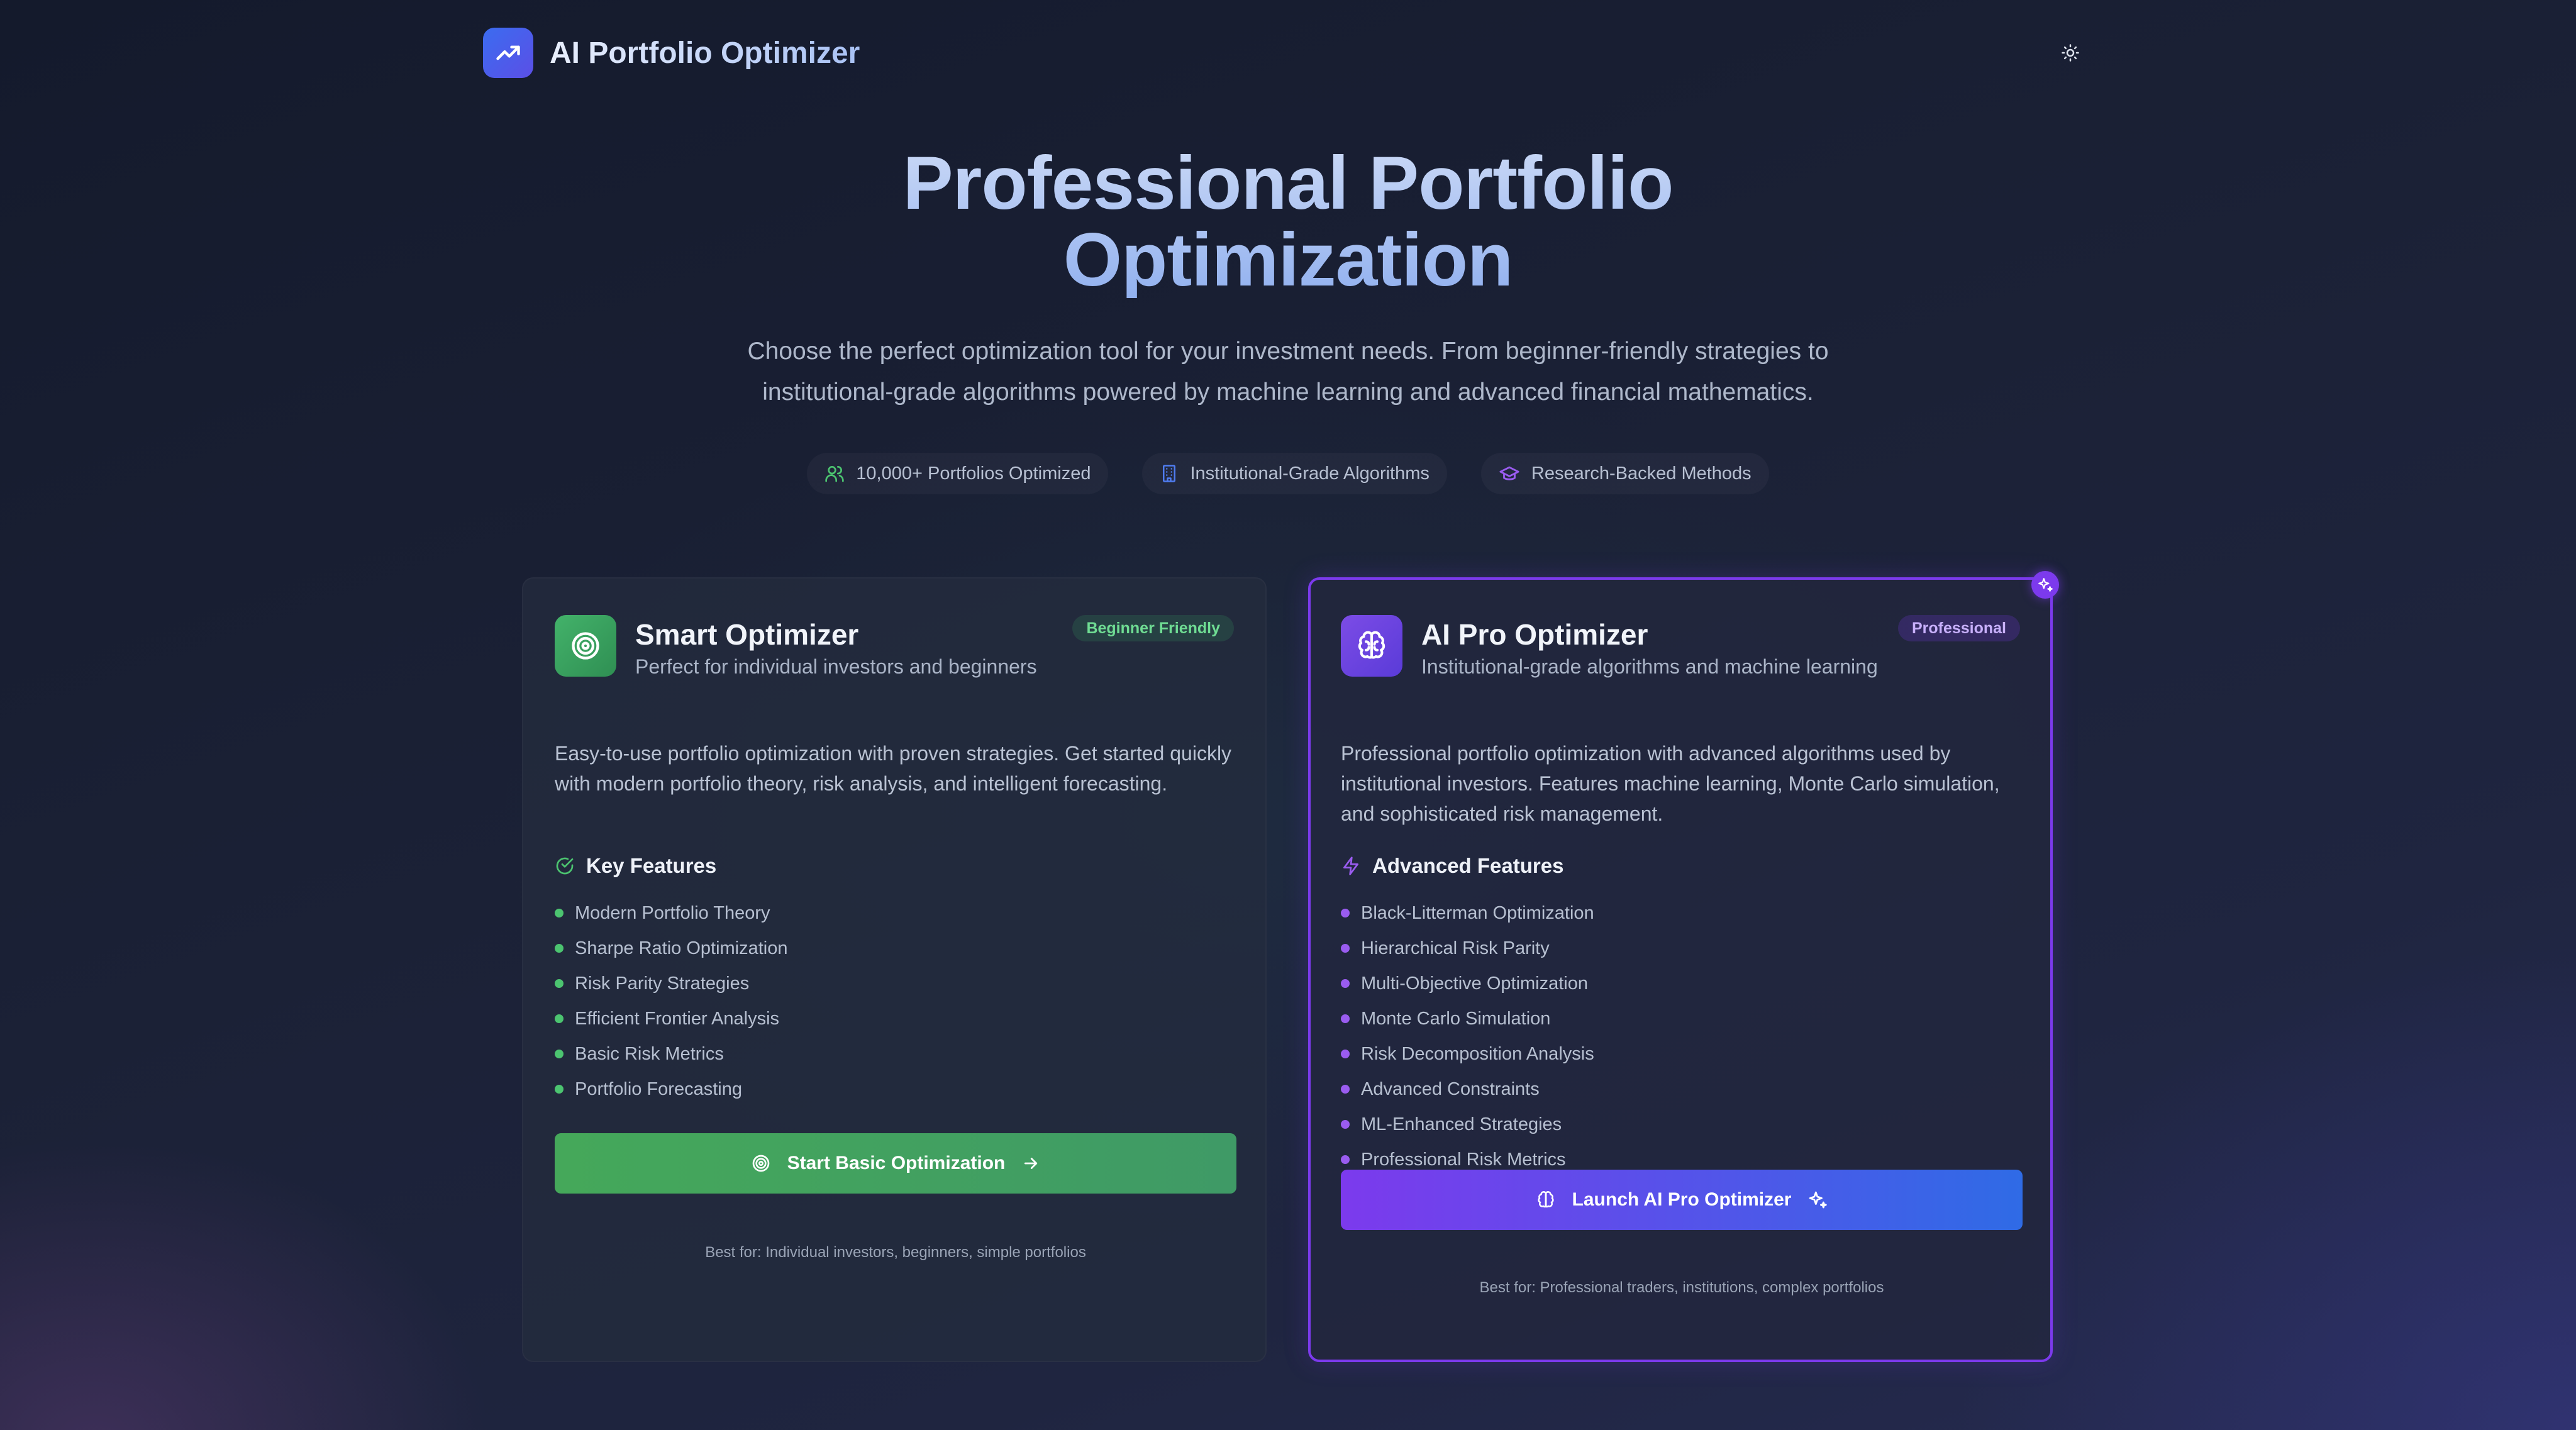 The image size is (2576, 1430). Describe the element at coordinates (1477, 1053) in the screenshot. I see `feature-label: Risk Decomposition Analysis` at that location.